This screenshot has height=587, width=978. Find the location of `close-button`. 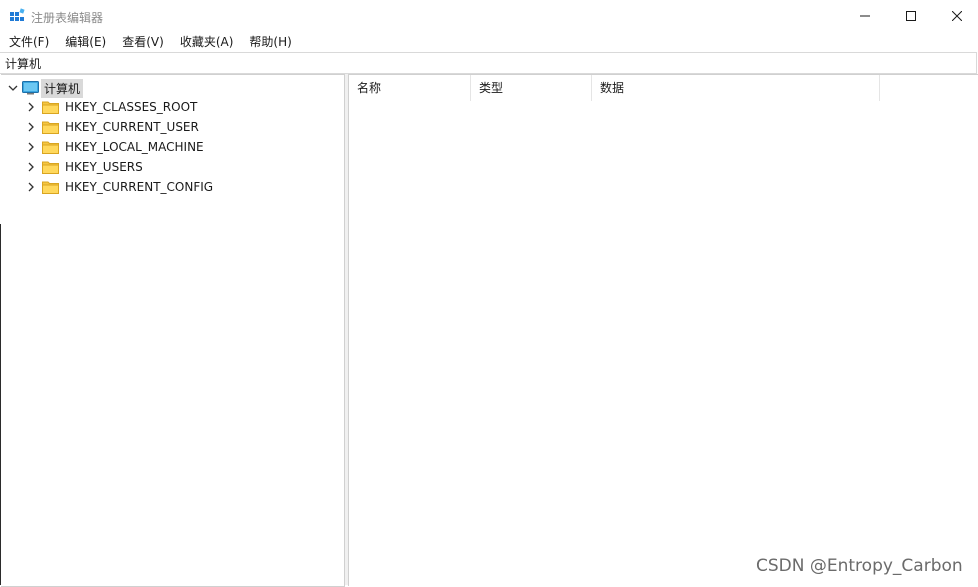

close-button is located at coordinates (956, 16).